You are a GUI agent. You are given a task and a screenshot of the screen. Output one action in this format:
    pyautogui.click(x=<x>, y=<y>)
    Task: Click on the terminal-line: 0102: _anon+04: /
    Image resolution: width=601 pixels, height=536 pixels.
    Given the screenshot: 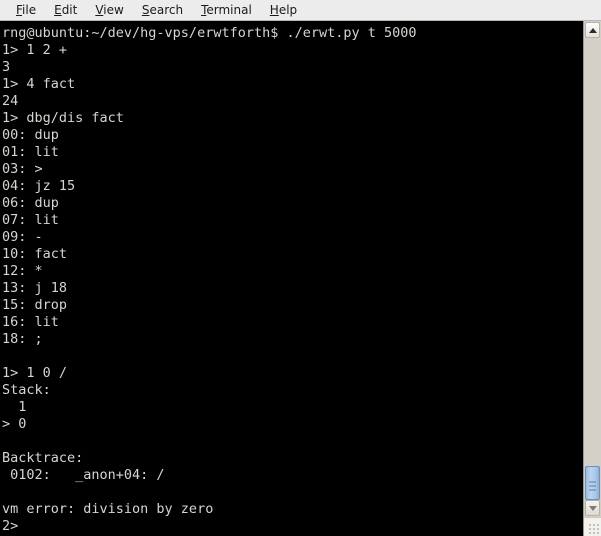 What is the action you would take?
    pyautogui.click(x=83, y=475)
    